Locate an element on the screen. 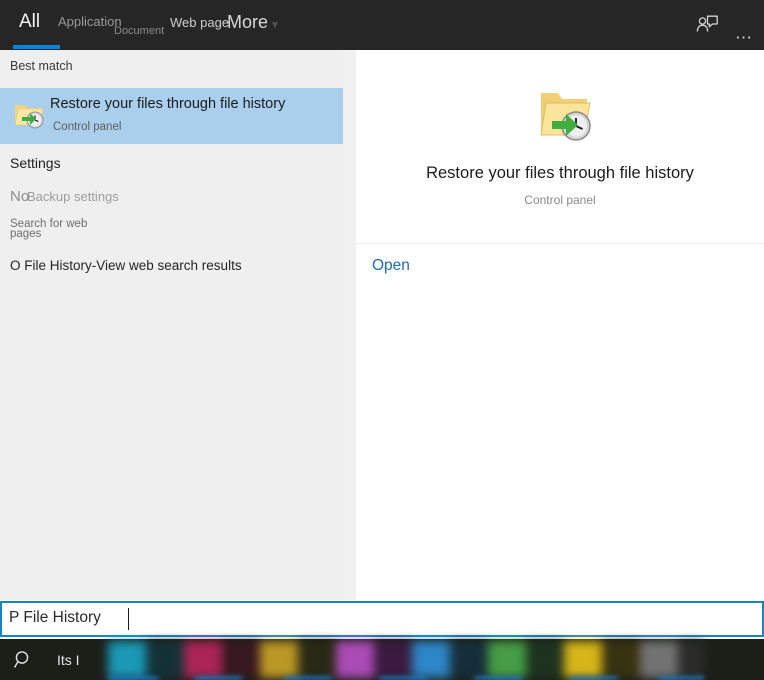  best-match-header: Best match is located at coordinates (41, 66).